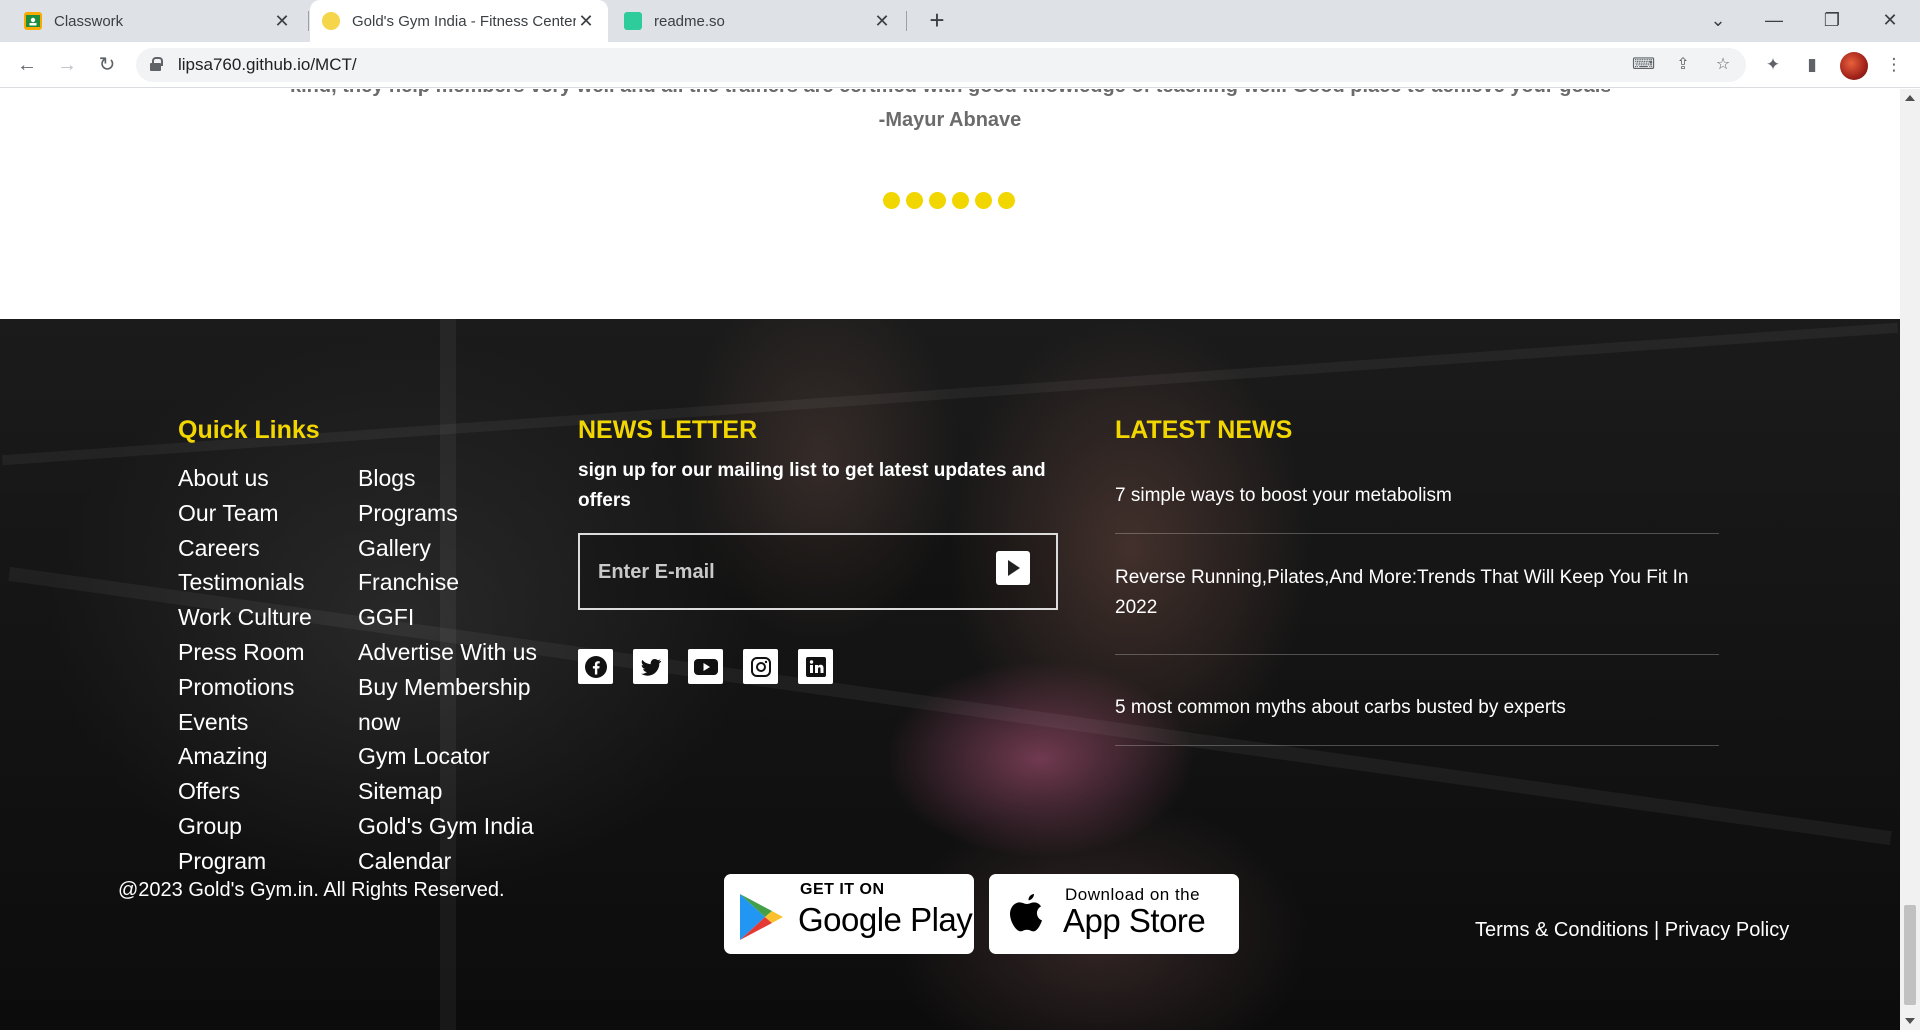 Image resolution: width=1920 pixels, height=1030 pixels. Describe the element at coordinates (689, 21) in the screenshot. I see `tab-title: readme.so` at that location.